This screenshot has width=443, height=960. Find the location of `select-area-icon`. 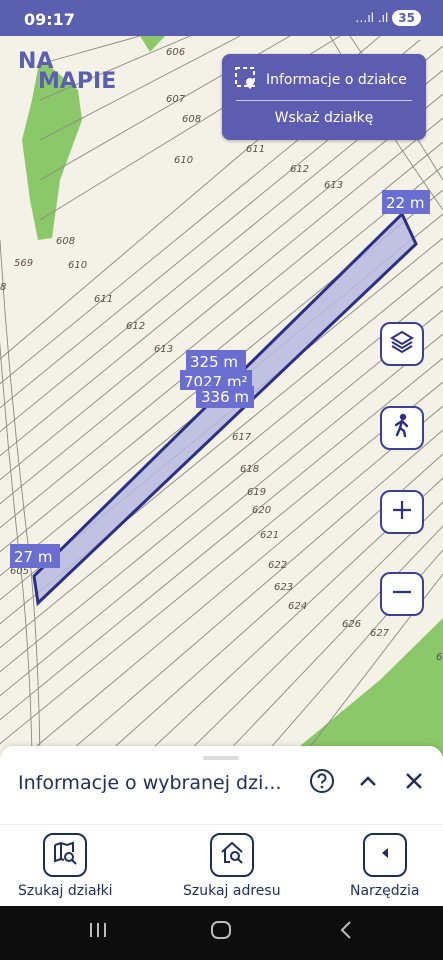

select-area-icon is located at coordinates (246, 80).